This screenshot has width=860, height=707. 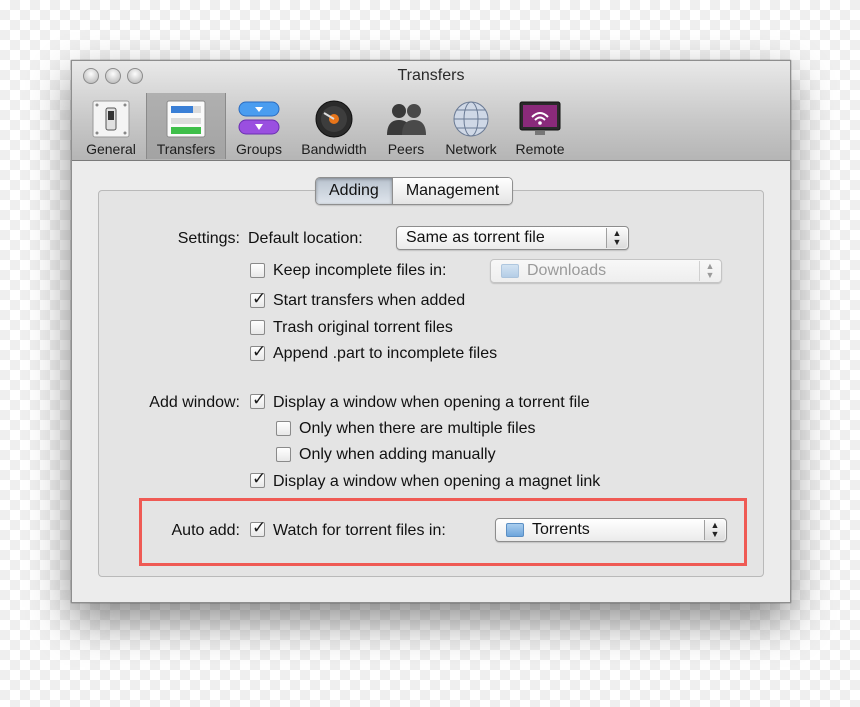 What do you see at coordinates (258, 479) in the screenshot?
I see `display-magnet-checkbox` at bounding box center [258, 479].